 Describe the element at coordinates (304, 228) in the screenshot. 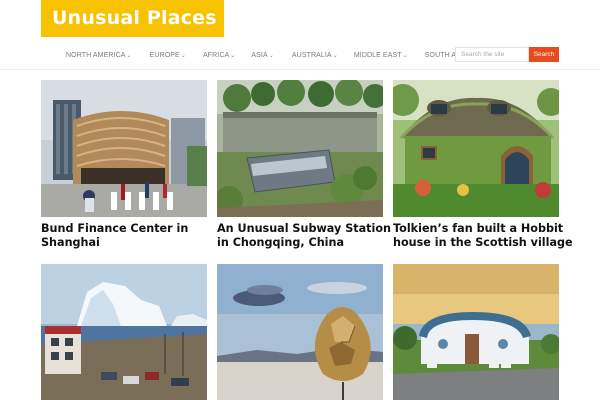

I see `post-title-line: An Unusual Subway Station` at that location.